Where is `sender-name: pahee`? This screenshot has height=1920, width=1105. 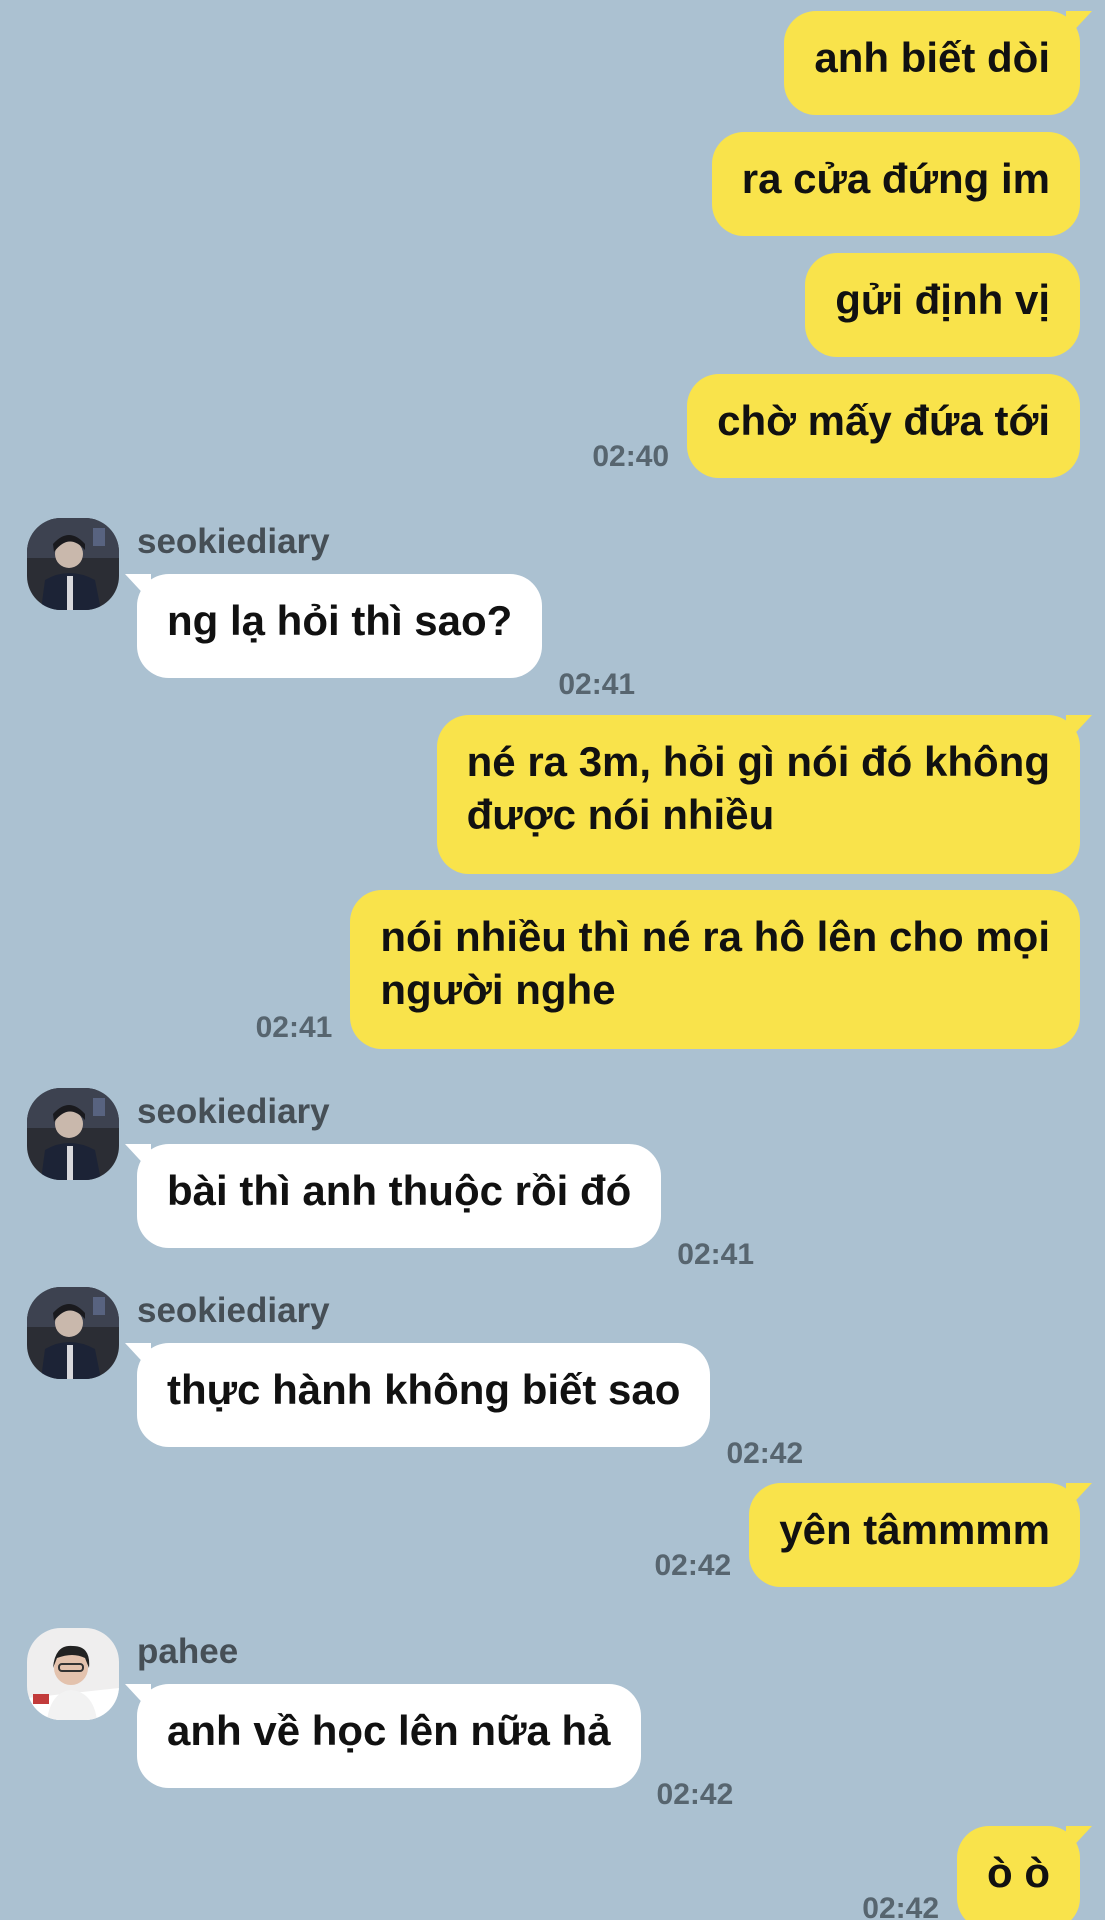 sender-name: pahee is located at coordinates (188, 1651).